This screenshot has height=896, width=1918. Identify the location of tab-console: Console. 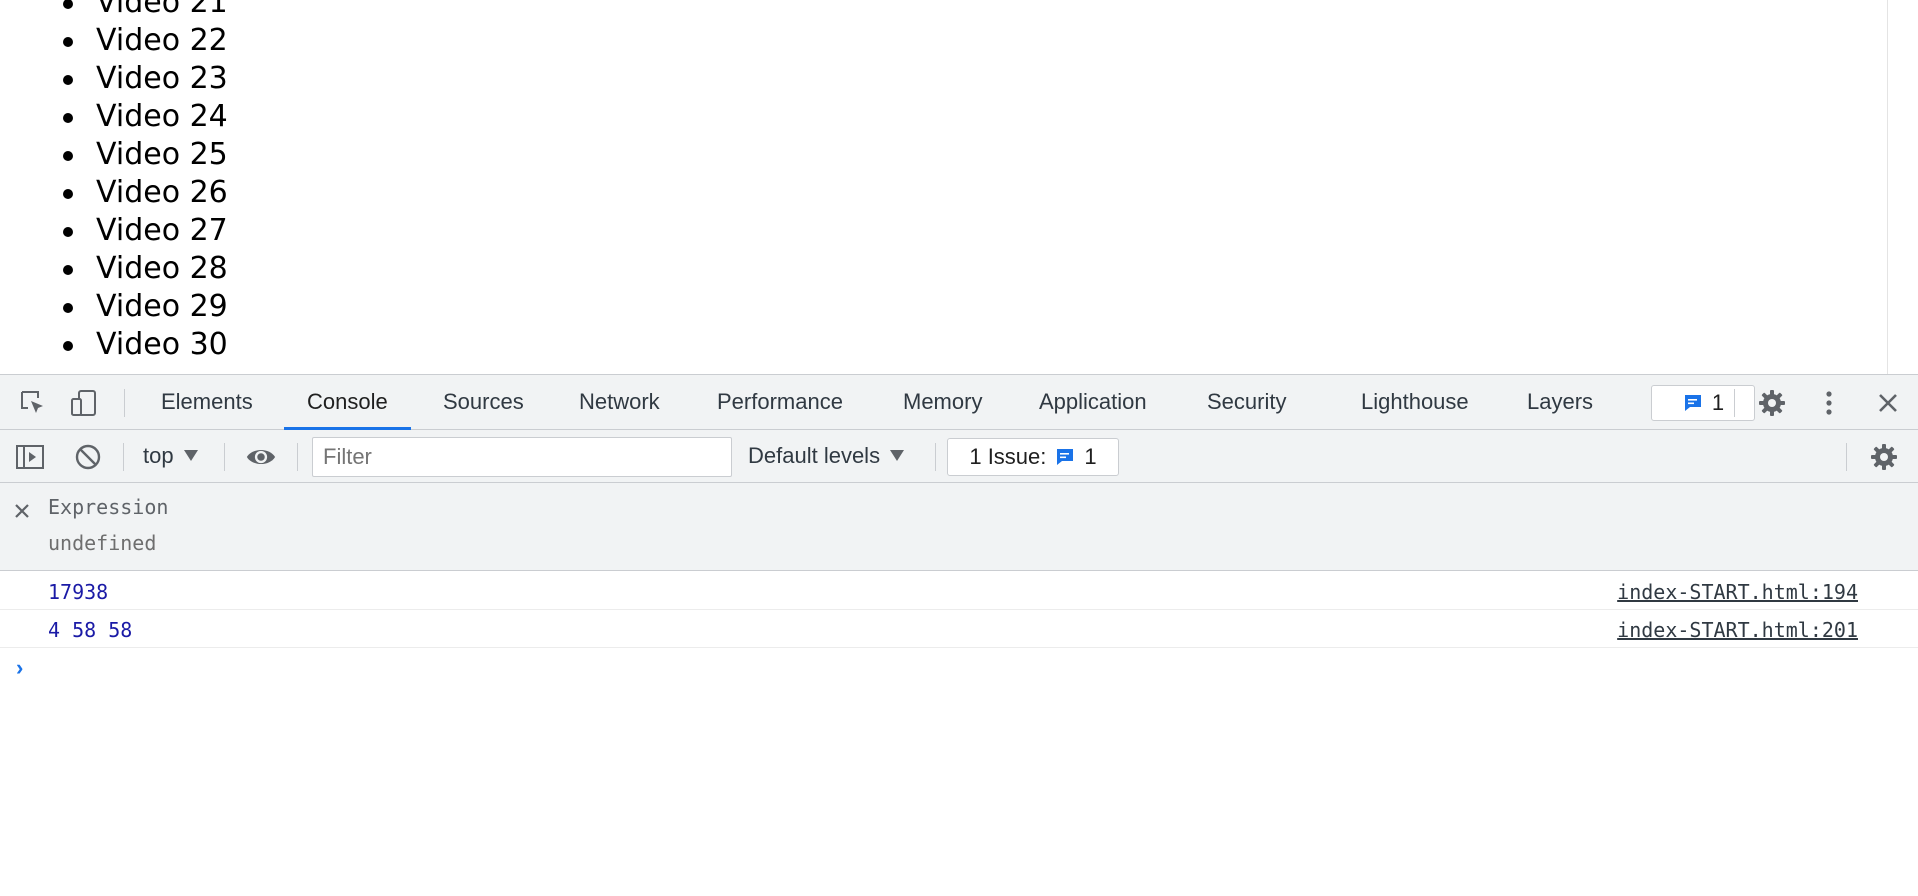
(347, 402).